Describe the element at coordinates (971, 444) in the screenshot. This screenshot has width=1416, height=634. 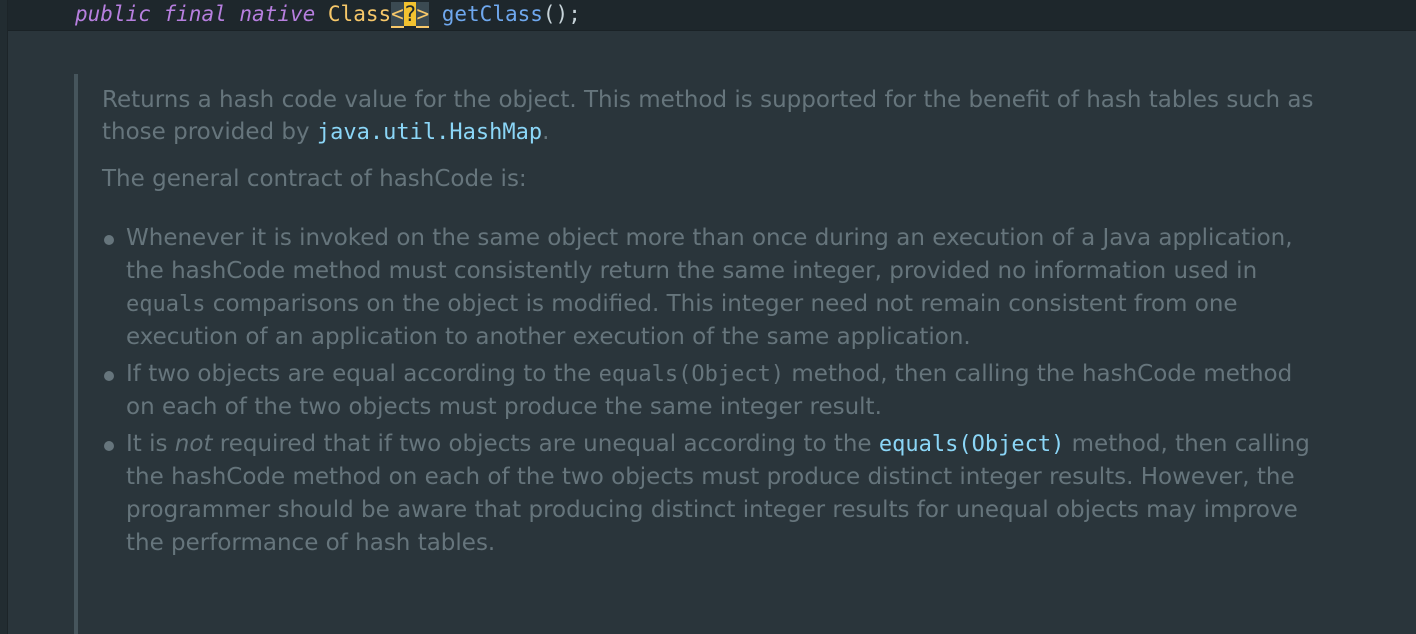
I see `link-equals-object: equals(Object)` at that location.